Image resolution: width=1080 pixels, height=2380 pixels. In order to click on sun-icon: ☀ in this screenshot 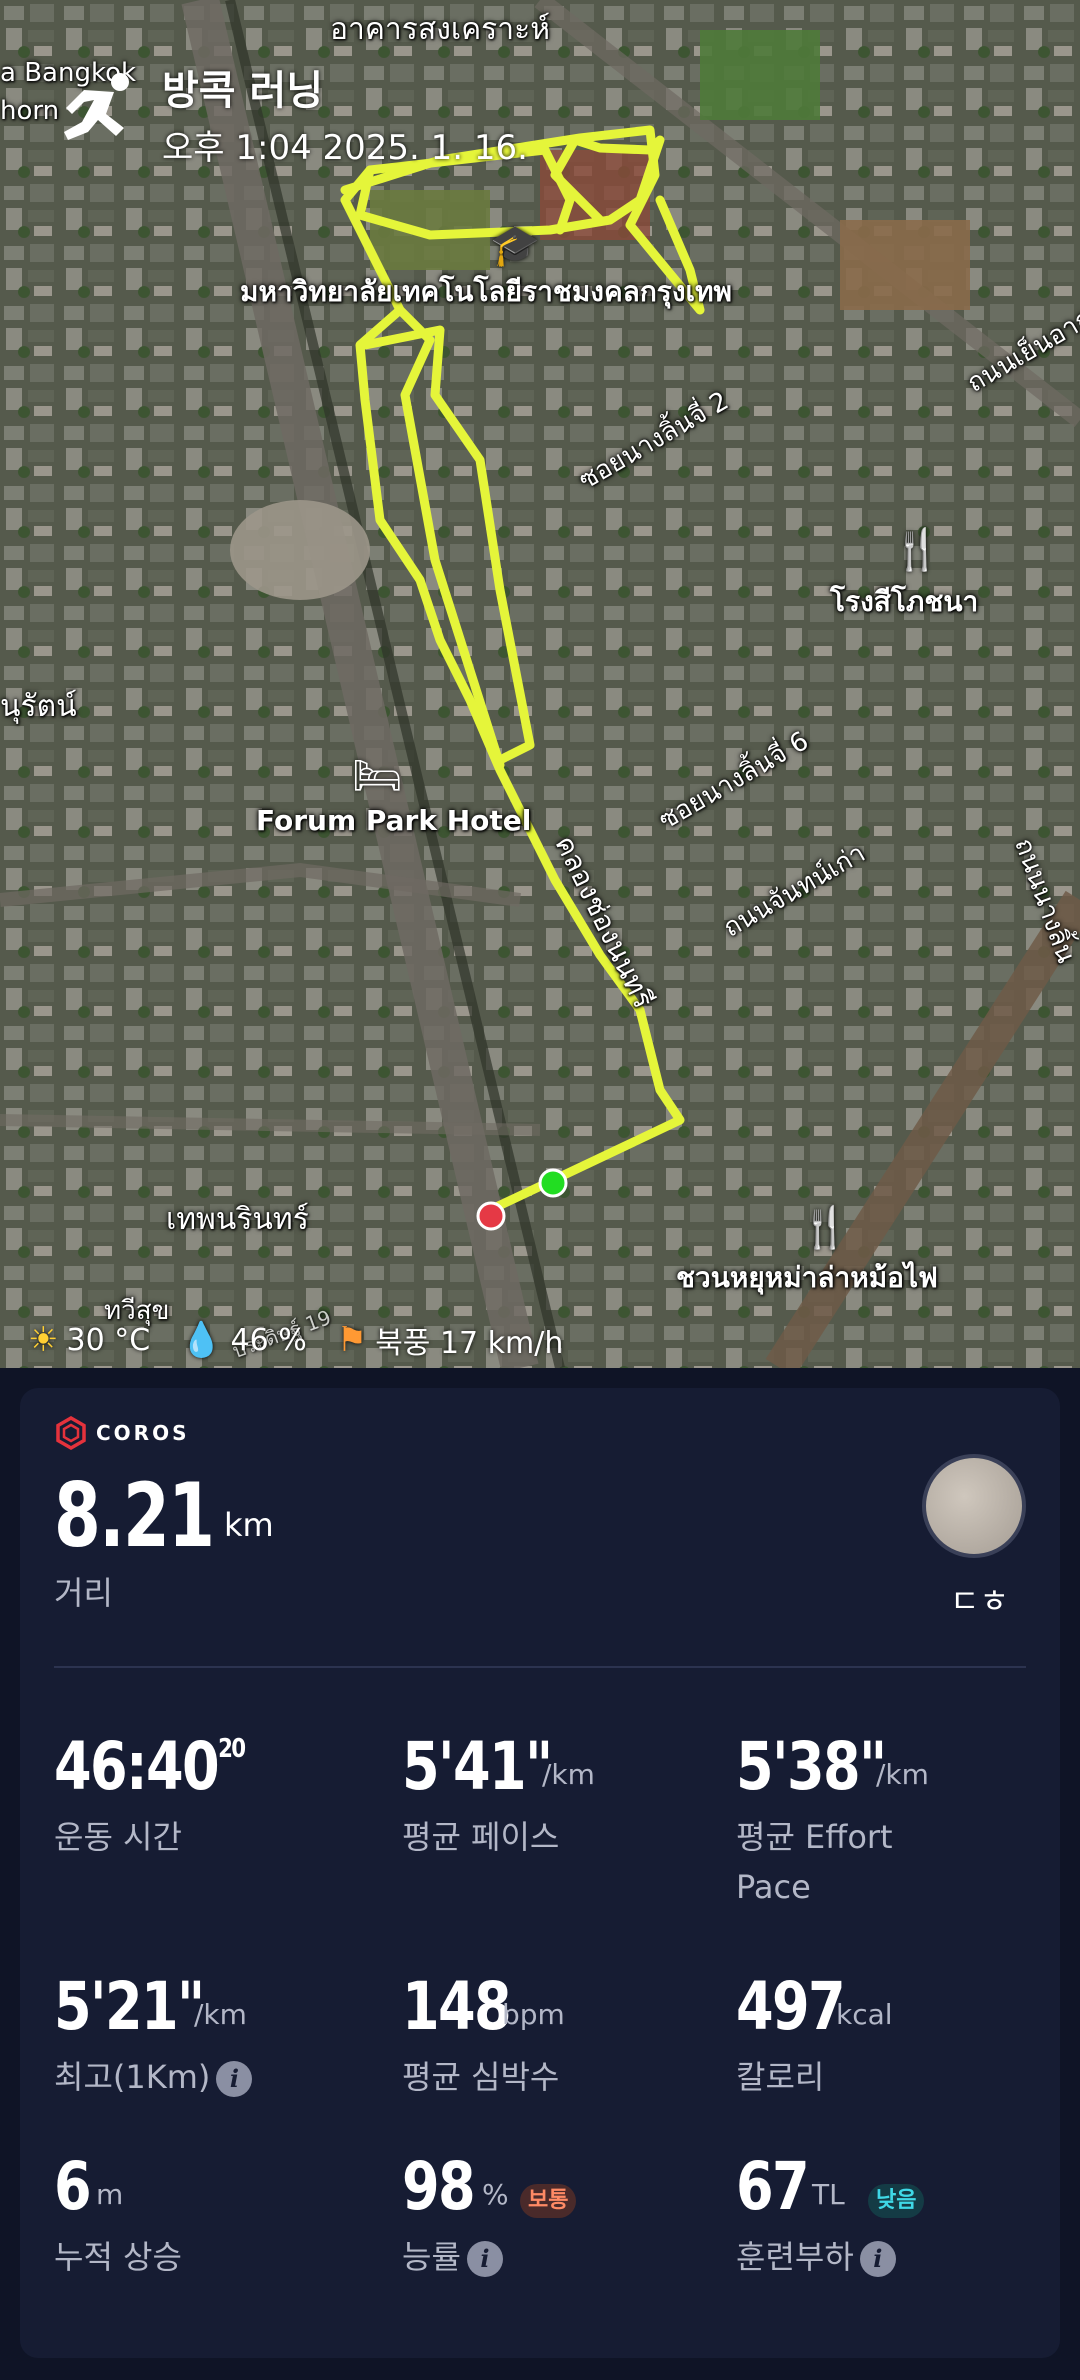, I will do `click(43, 1340)`.